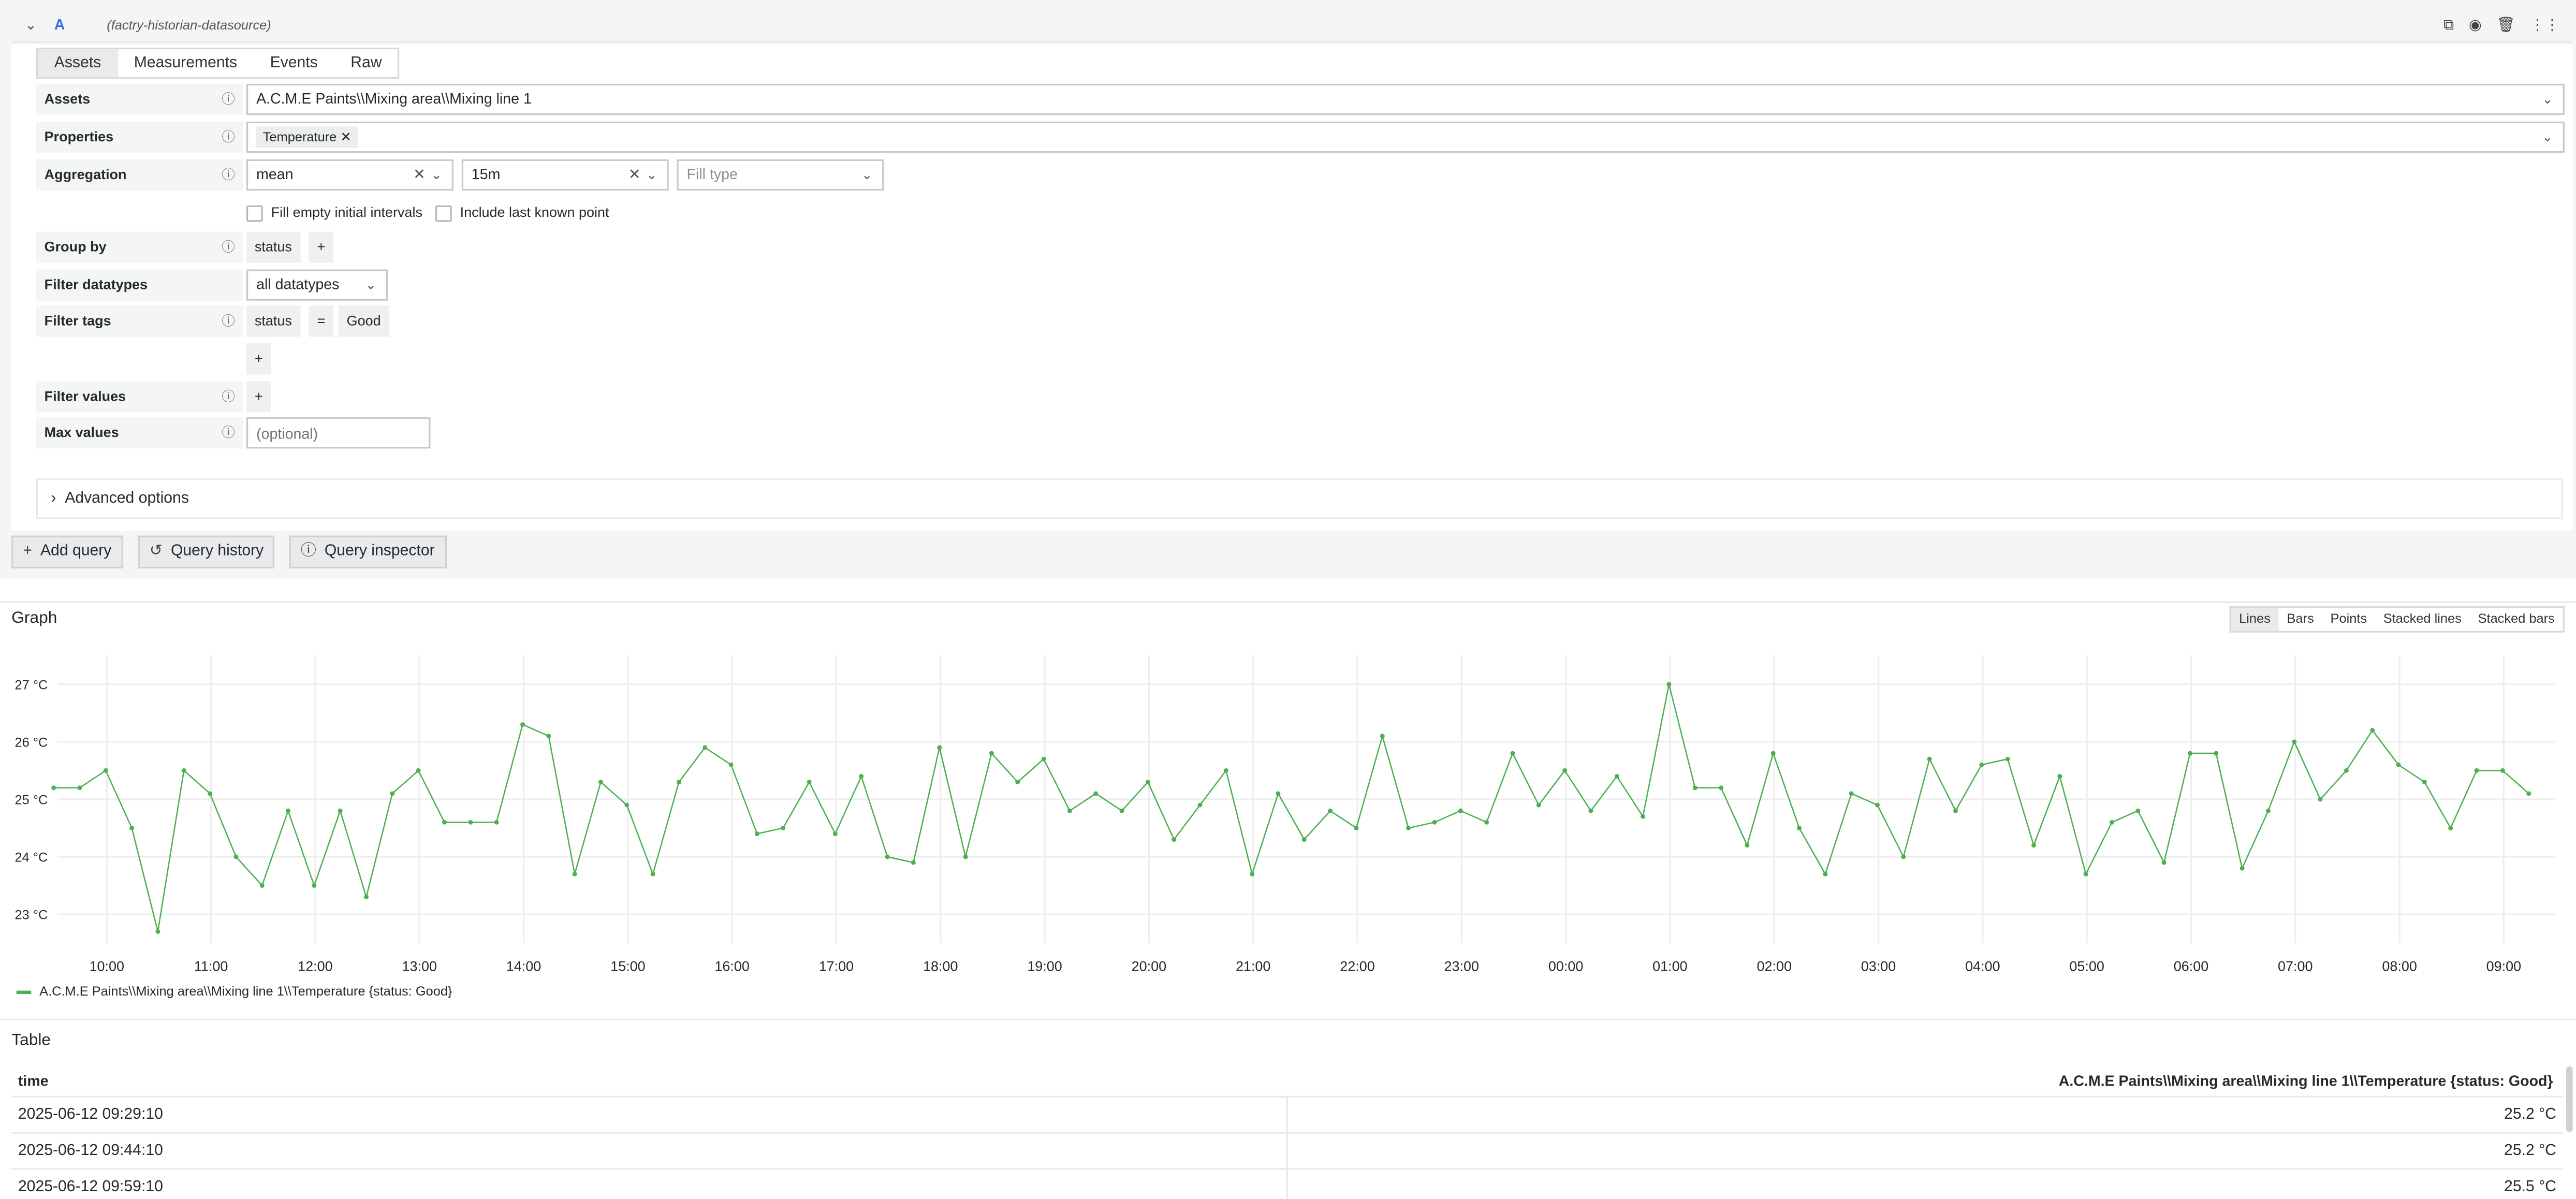 The image size is (2576, 1199). I want to click on max-values-input, so click(339, 433).